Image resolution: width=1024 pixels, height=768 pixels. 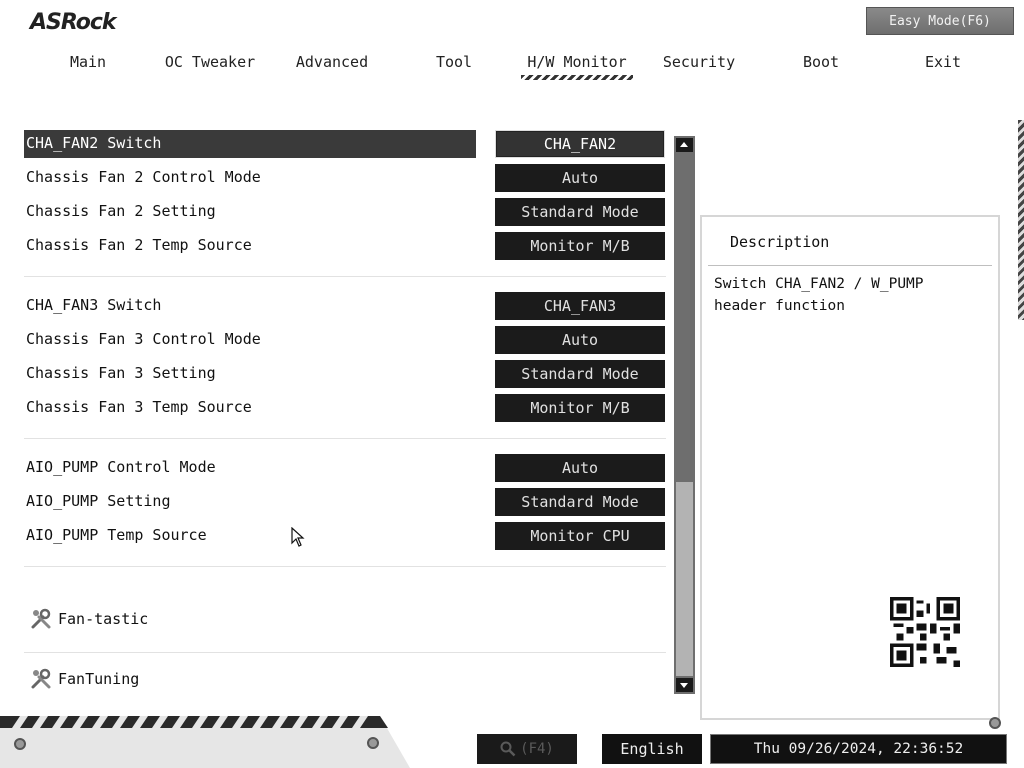 I want to click on language-button: English, so click(x=652, y=749).